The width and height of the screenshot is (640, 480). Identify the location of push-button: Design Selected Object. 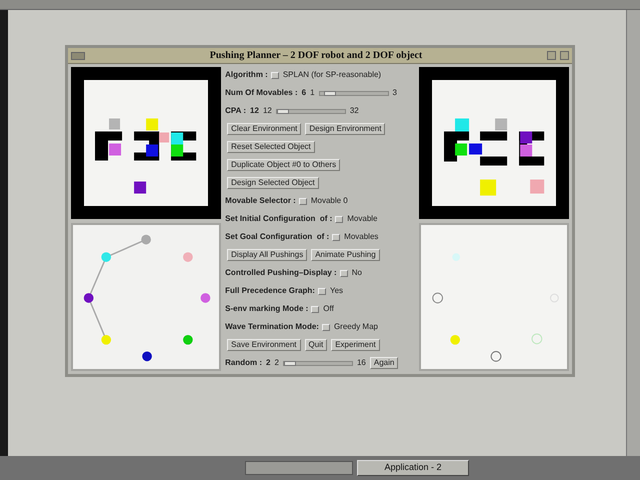
(273, 183).